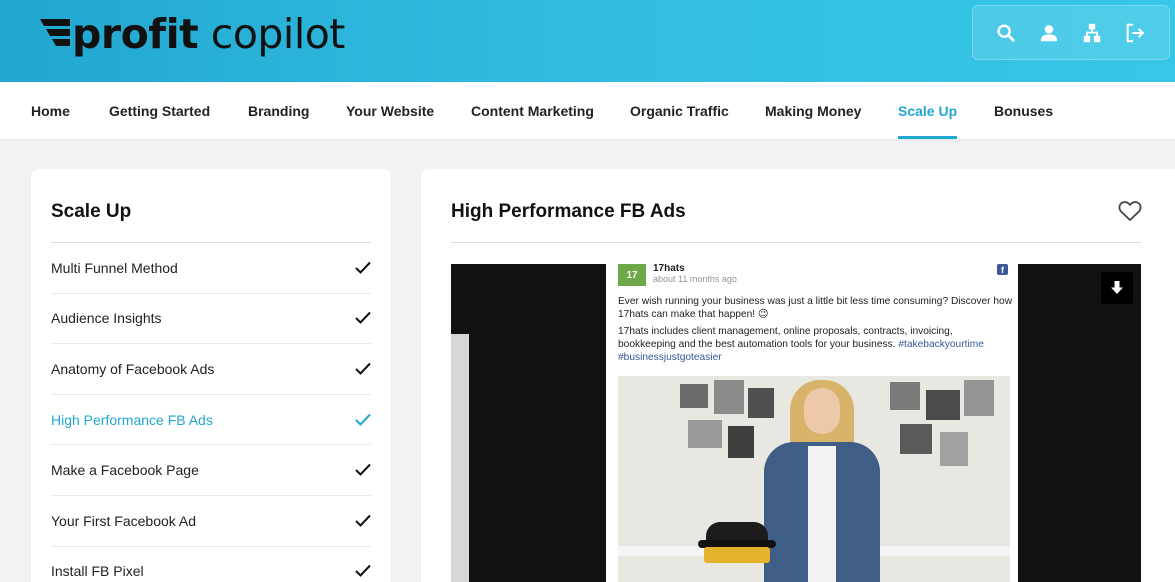 This screenshot has height=582, width=1175. Describe the element at coordinates (132, 419) in the screenshot. I see `lesson-label: High Performance FB Ads` at that location.